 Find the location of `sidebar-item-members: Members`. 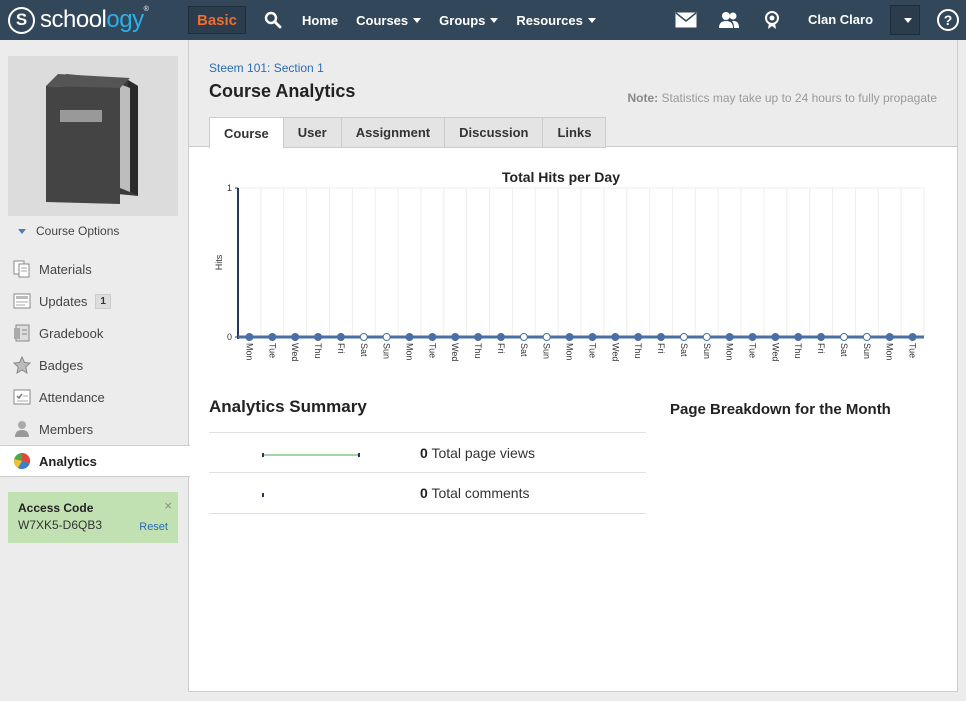

sidebar-item-members: Members is located at coordinates (94, 429).